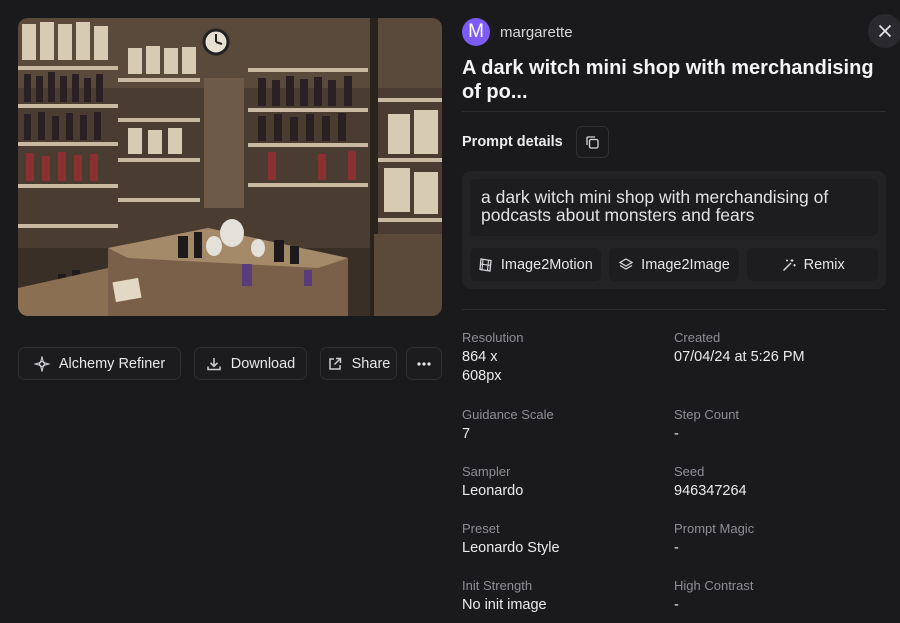 Image resolution: width=900 pixels, height=623 pixels. I want to click on avatar: M, so click(476, 32).